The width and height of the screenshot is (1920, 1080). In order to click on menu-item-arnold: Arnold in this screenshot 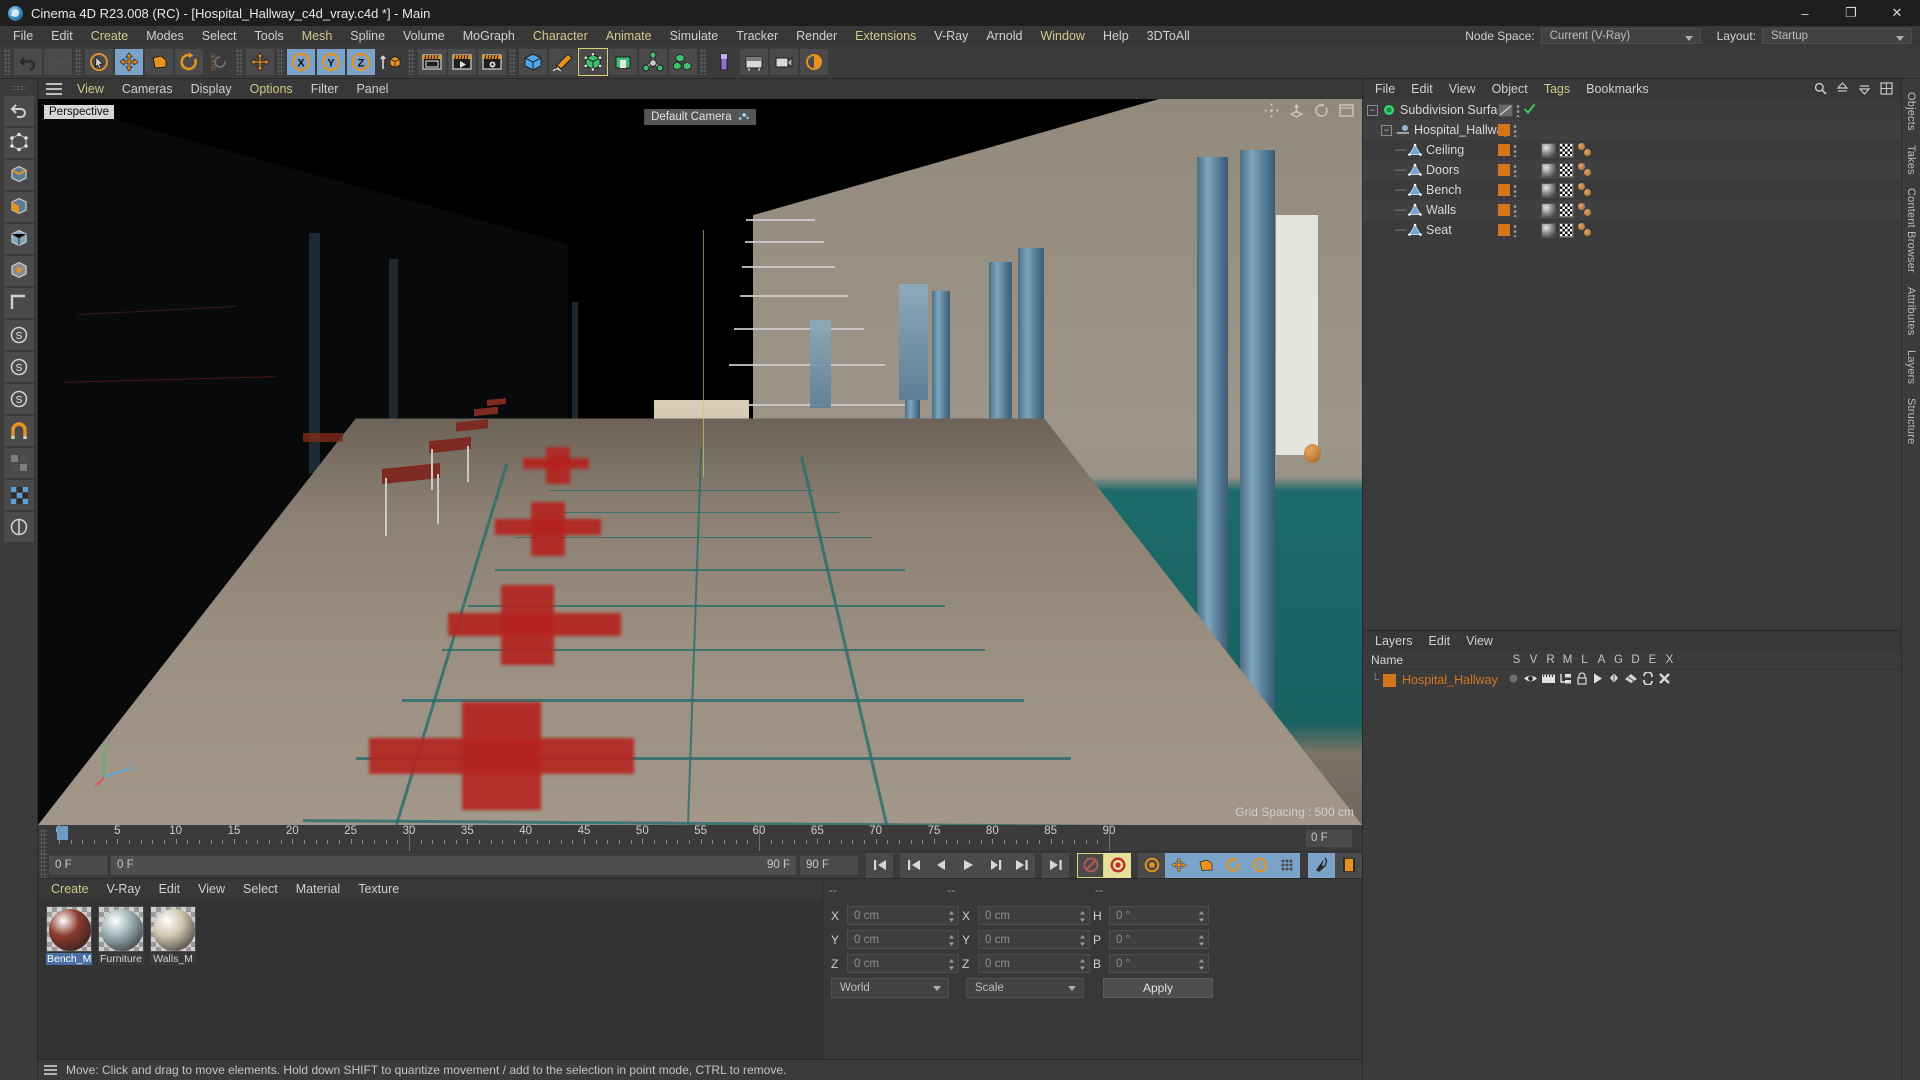, I will do `click(1004, 36)`.